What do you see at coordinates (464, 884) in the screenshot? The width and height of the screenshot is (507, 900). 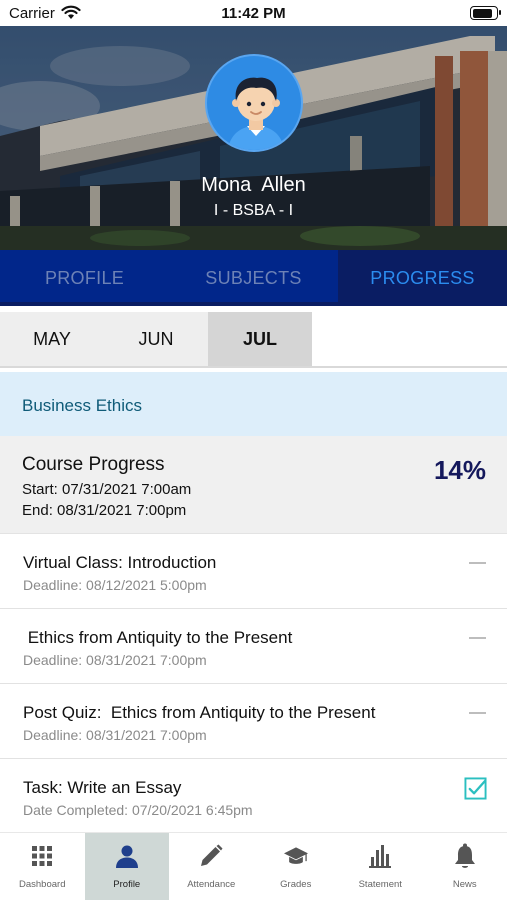 I see `nav-label: News` at bounding box center [464, 884].